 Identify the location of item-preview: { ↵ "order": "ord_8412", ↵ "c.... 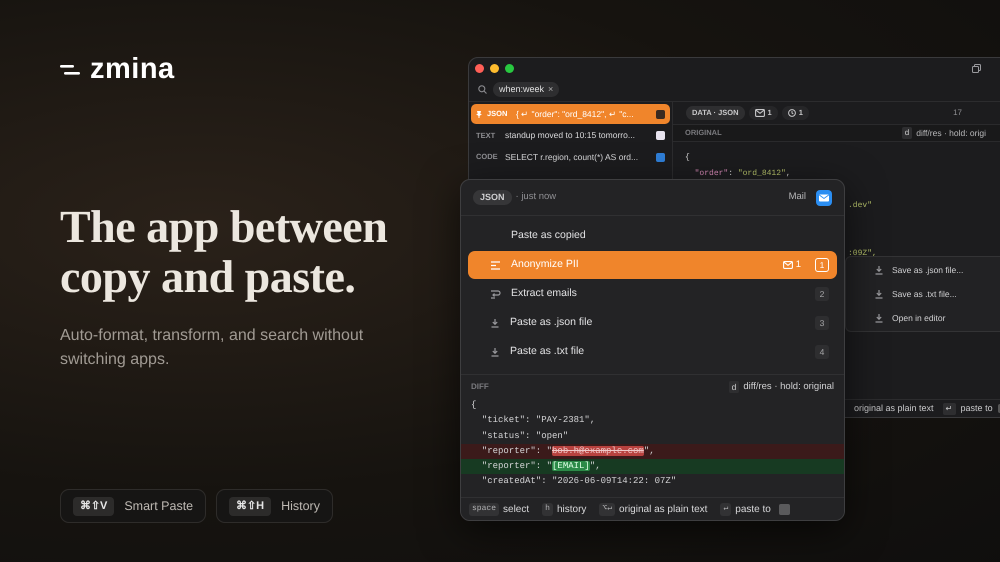
(575, 114).